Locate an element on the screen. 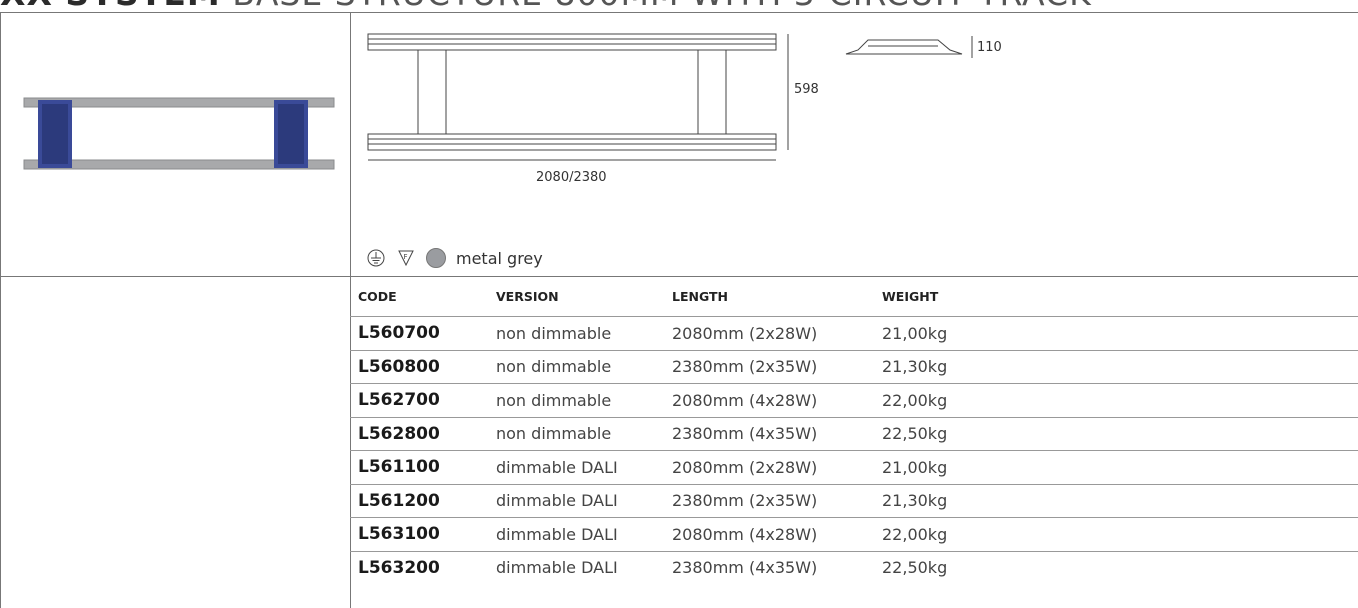 The width and height of the screenshot is (1358, 608). depth-dimension: 598 is located at coordinates (806, 89).